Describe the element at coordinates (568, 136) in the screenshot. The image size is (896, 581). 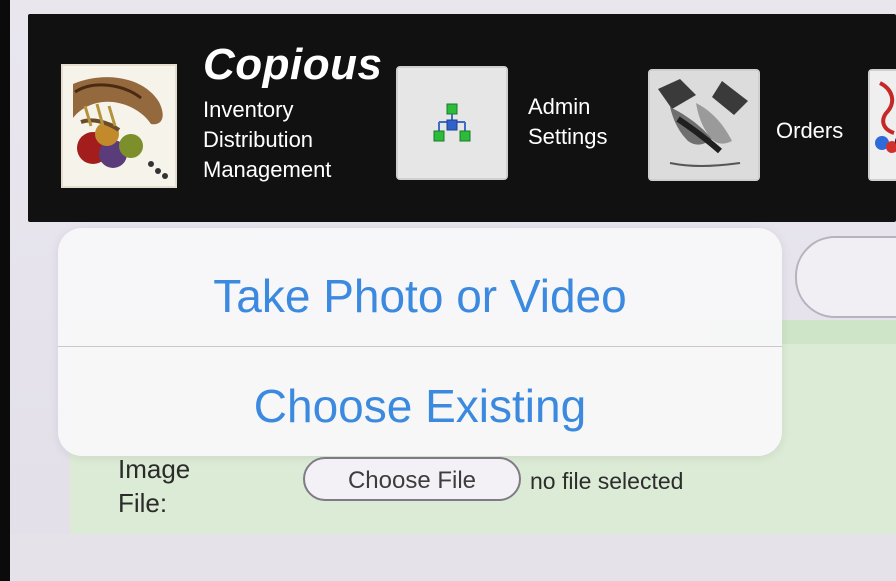
I see `admin-label-line2: Settings` at that location.